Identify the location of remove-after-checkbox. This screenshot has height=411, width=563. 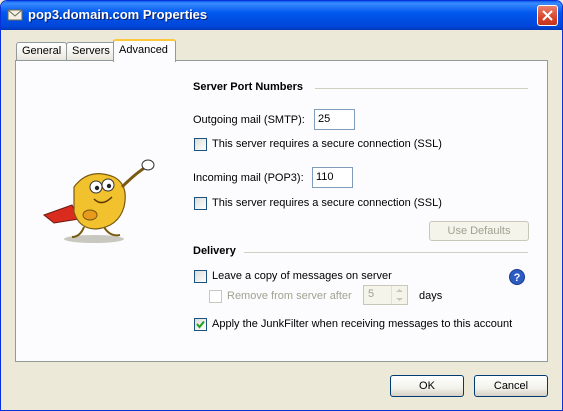
(215, 296).